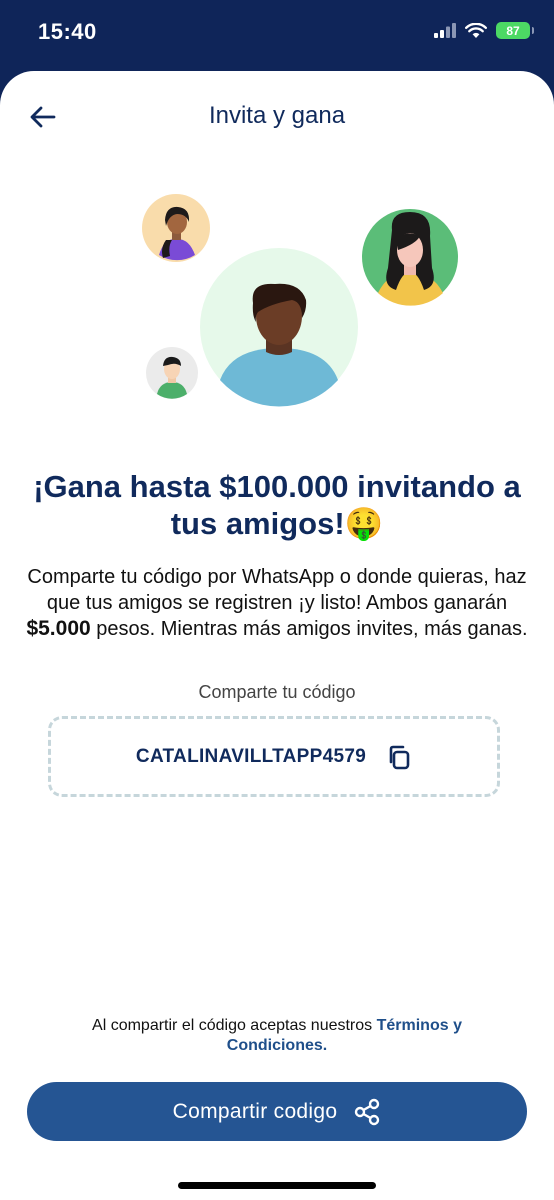 The height and width of the screenshot is (1200, 554). I want to click on home-indicator, so click(277, 1185).